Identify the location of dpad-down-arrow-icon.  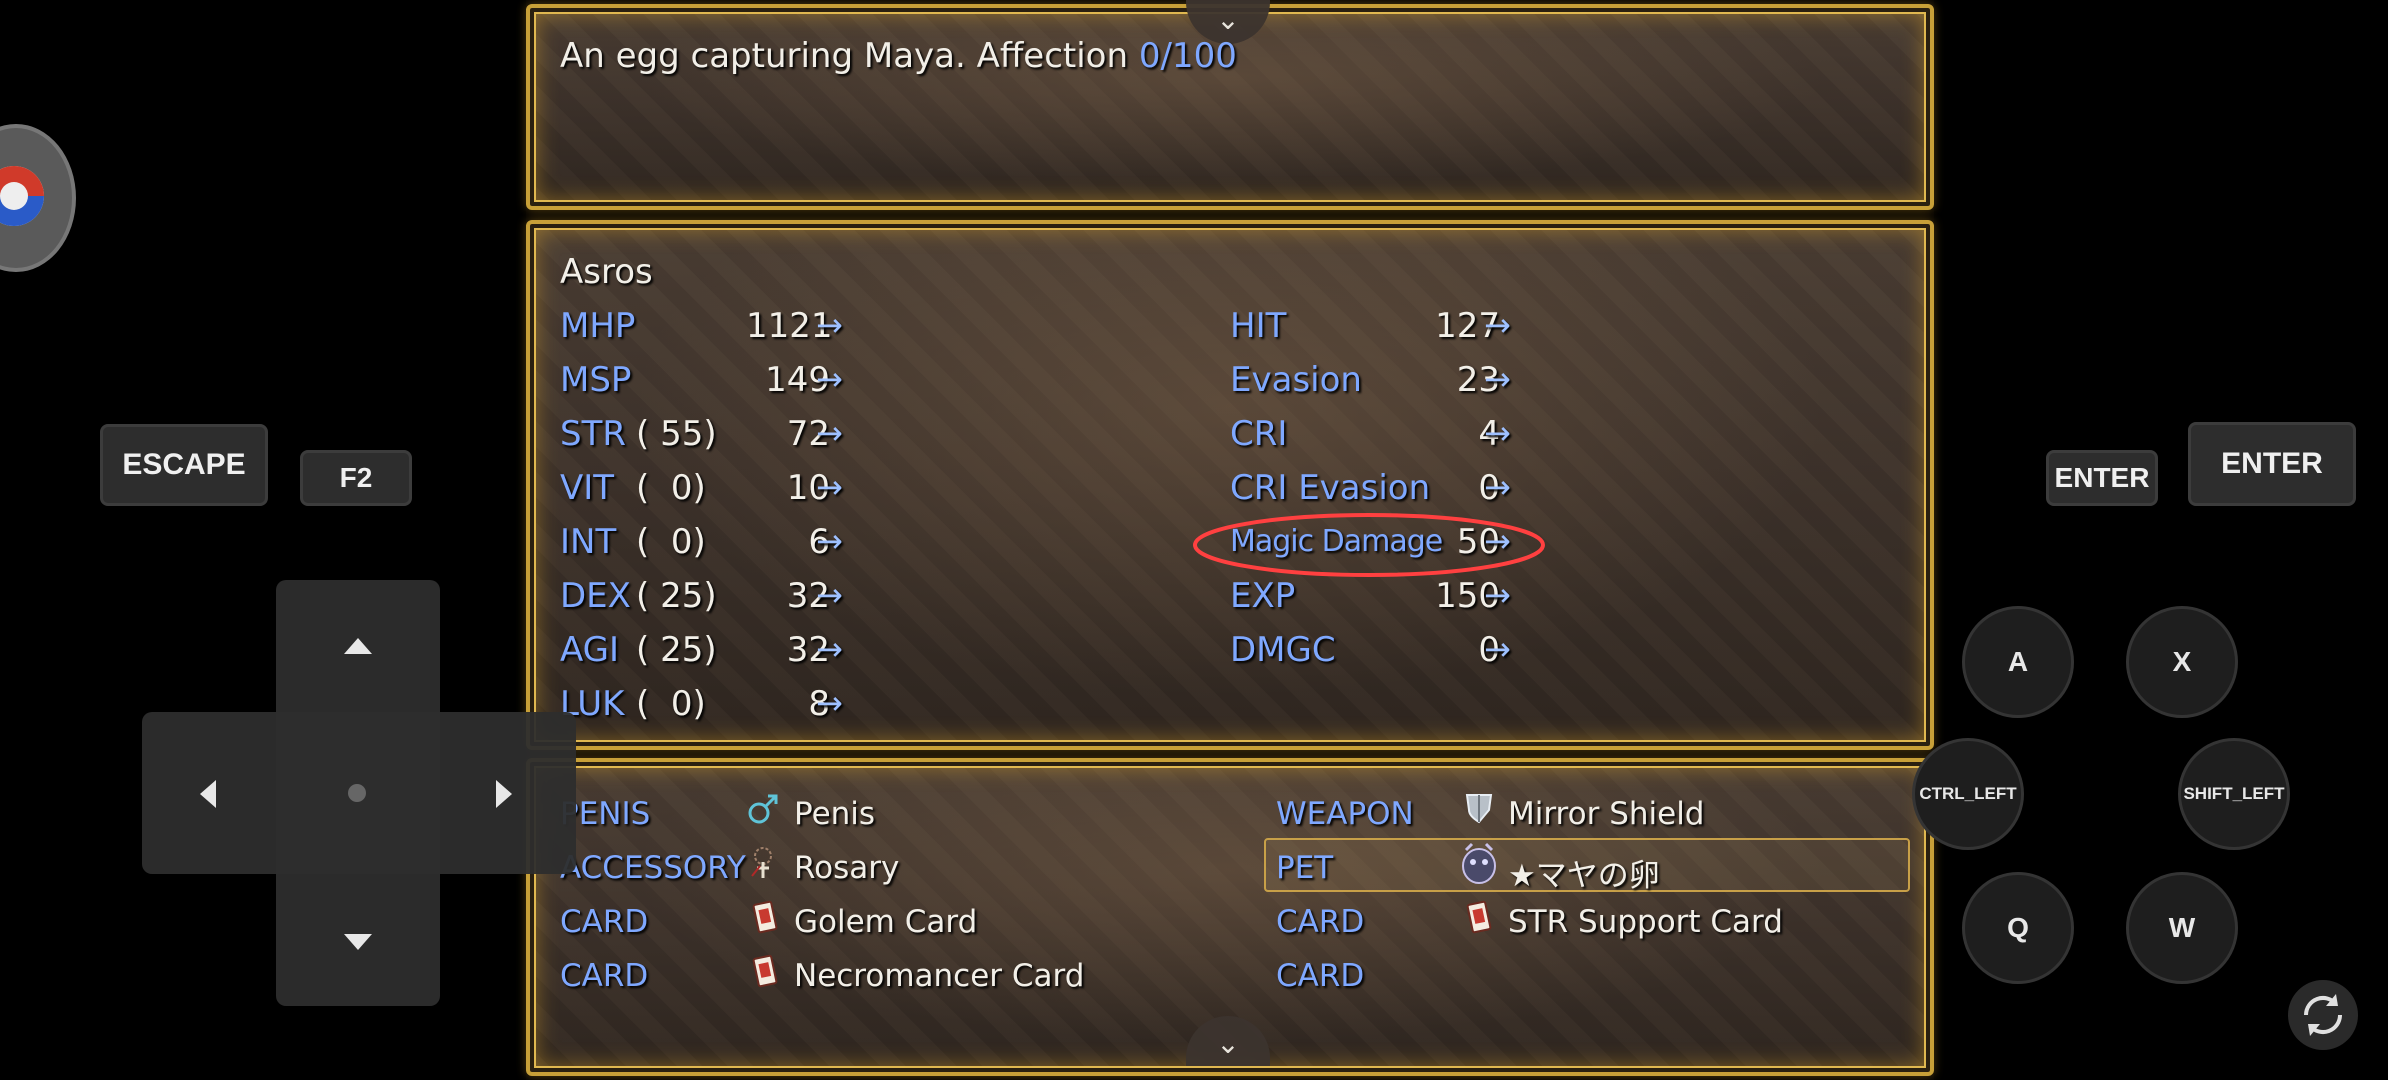
(358, 942).